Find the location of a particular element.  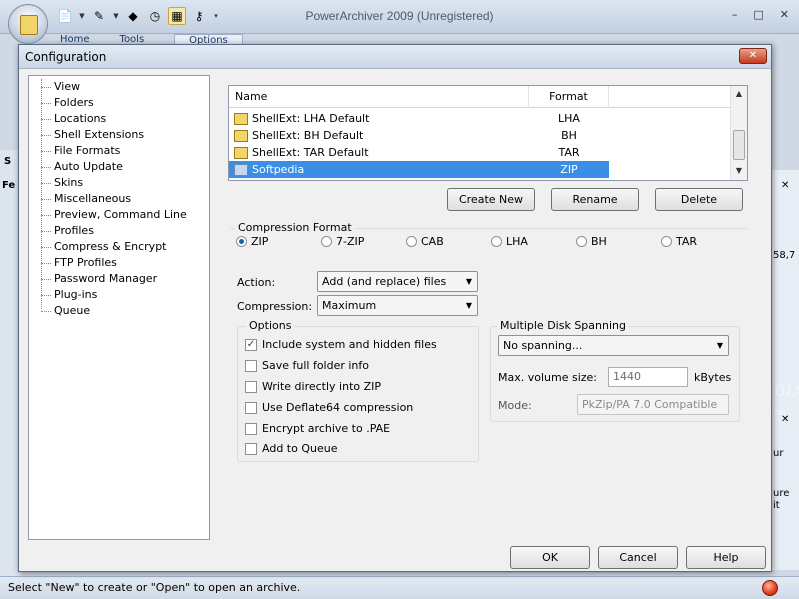

create-new-button: Create New is located at coordinates (491, 199).